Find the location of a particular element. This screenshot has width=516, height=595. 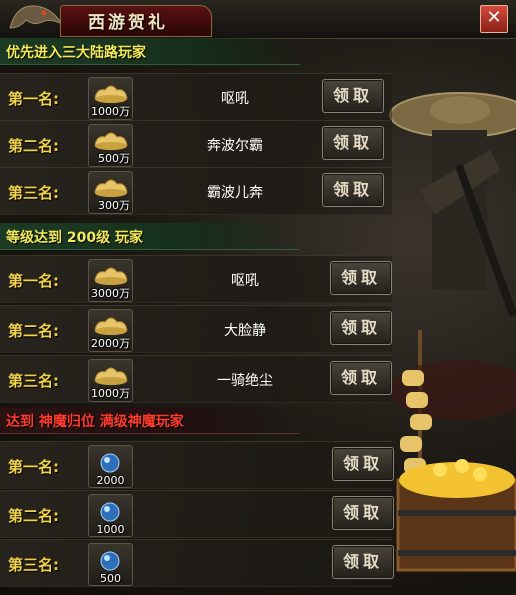

reward-amount: 500 is located at coordinates (110, 578).